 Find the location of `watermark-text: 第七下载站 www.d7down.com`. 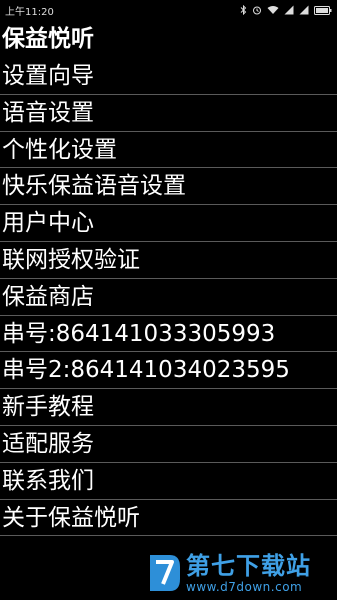

watermark-text: 第七下载站 www.d7down.com is located at coordinates (248, 573).